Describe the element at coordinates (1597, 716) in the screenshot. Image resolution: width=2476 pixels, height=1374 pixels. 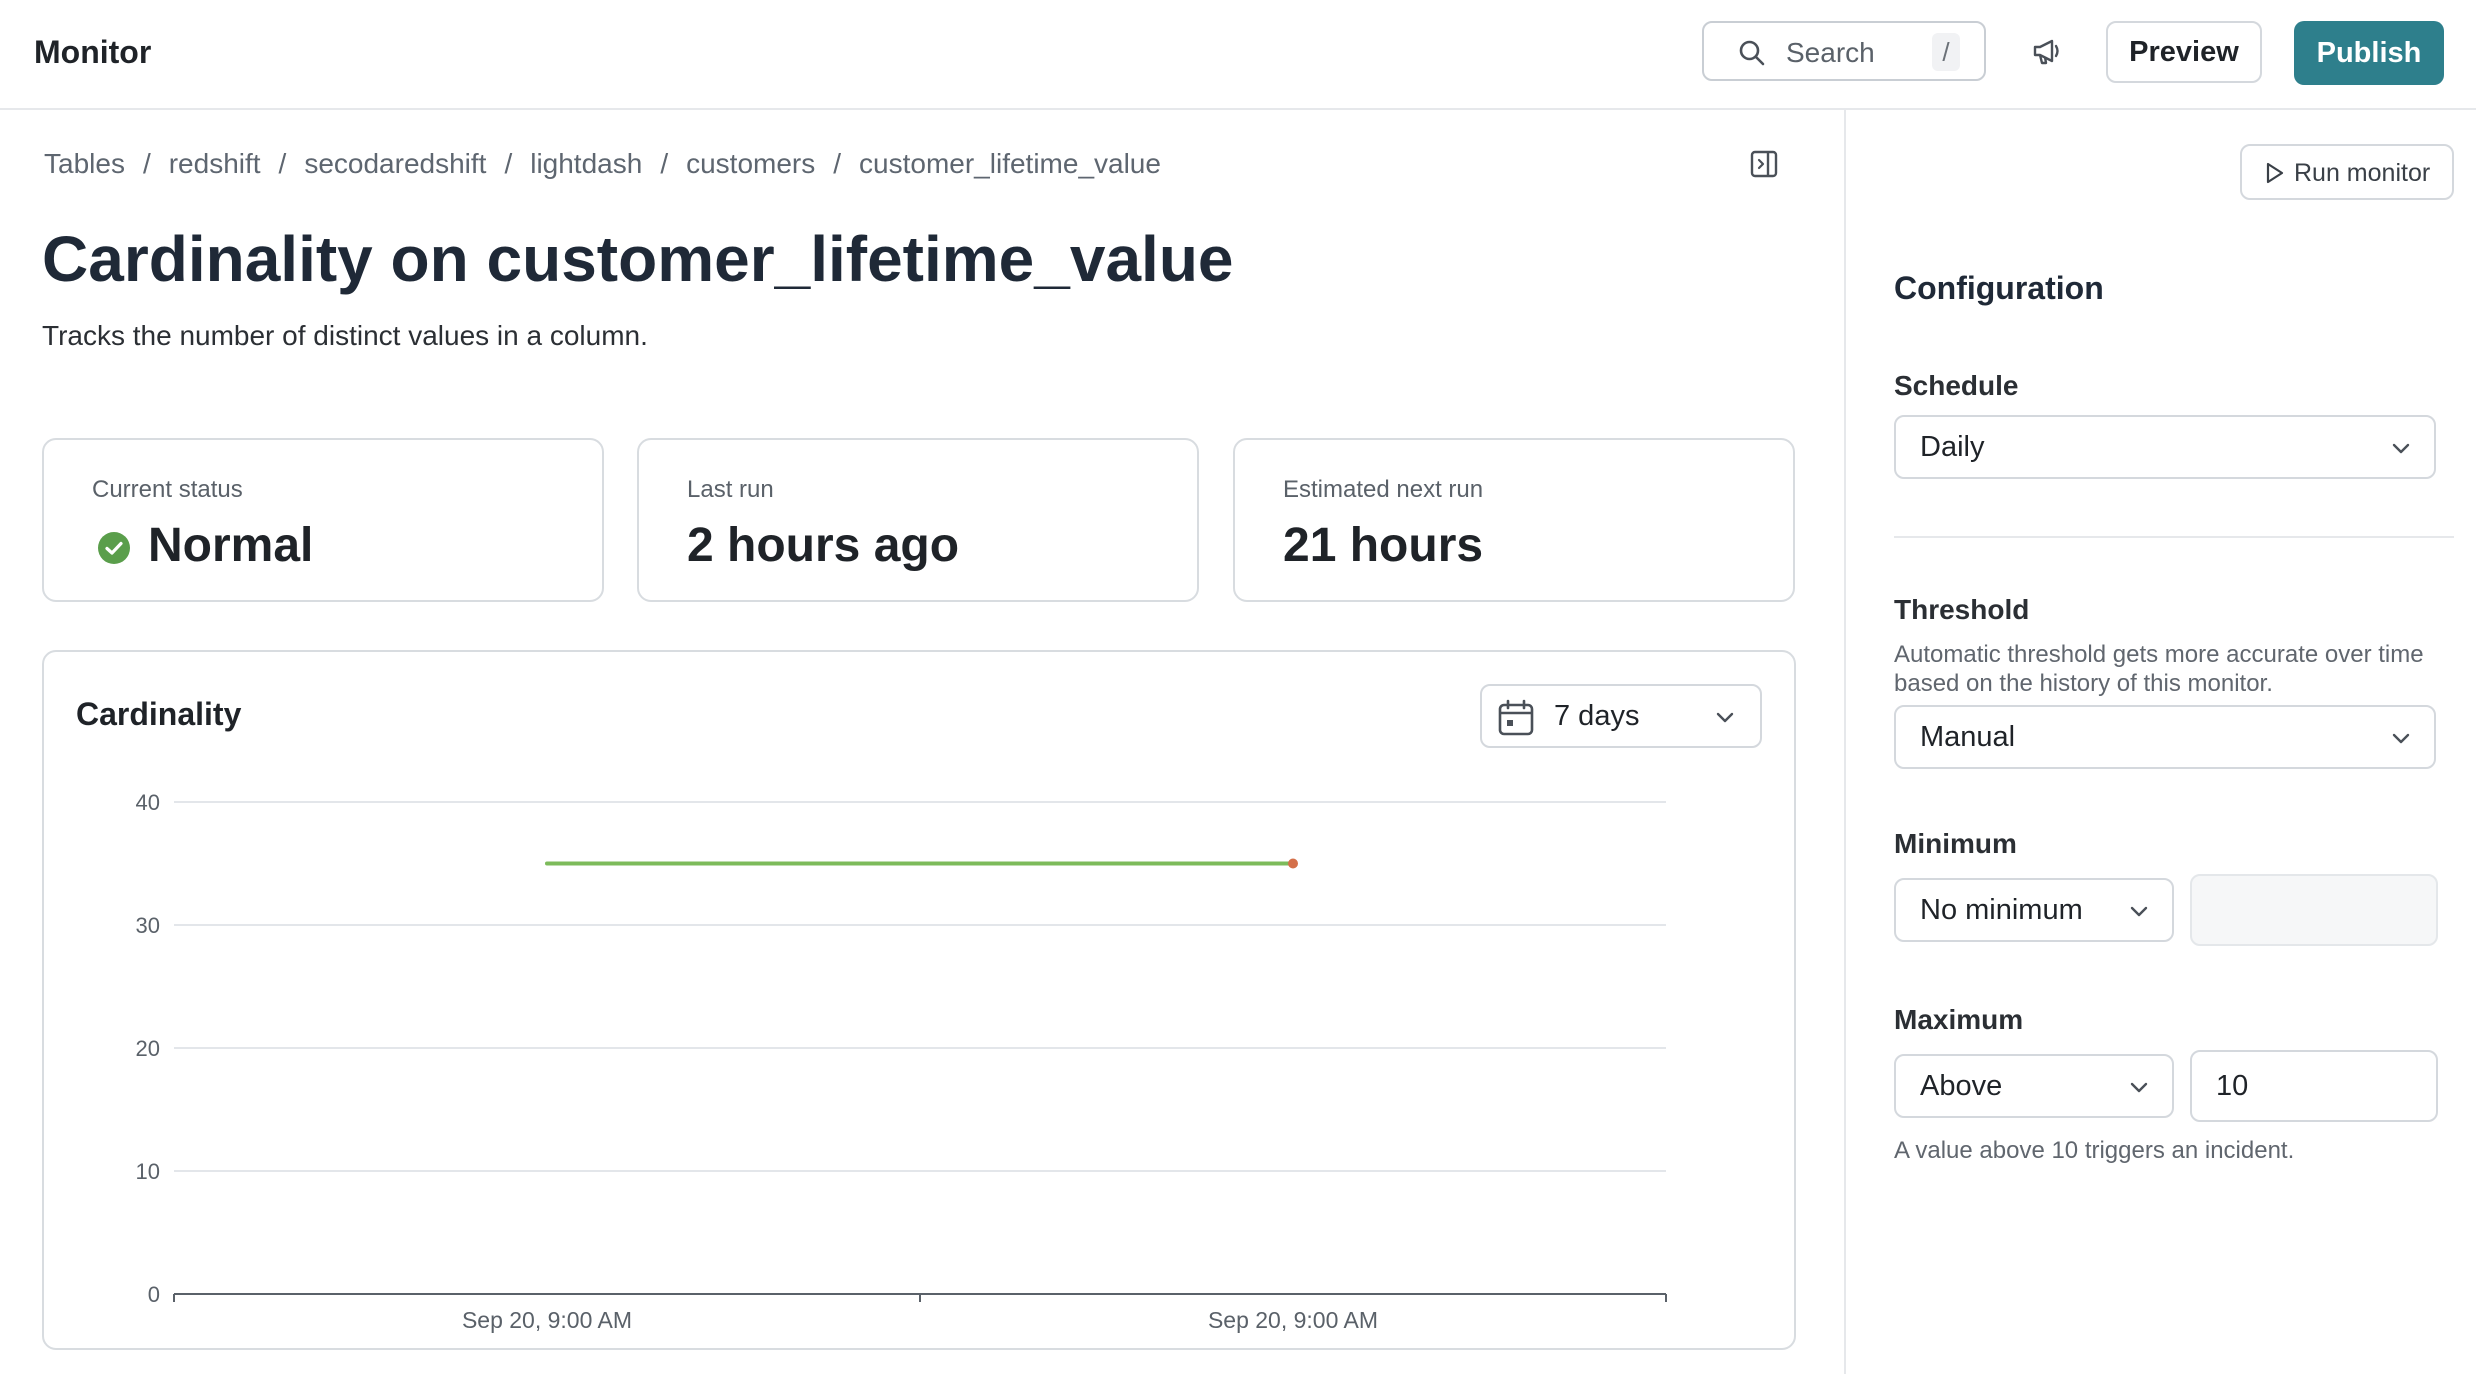
I see `date-range-value: 7 days` at that location.